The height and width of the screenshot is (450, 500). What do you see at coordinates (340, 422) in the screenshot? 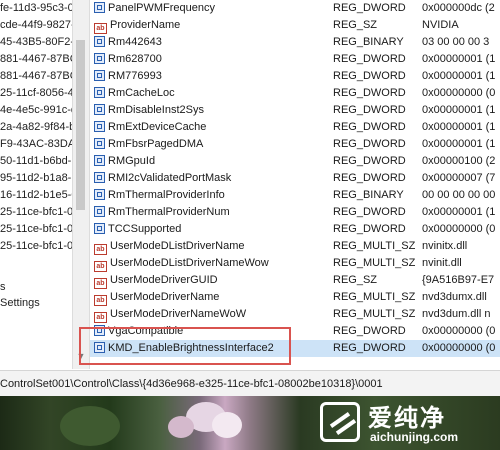
I see `watermark-logo-icon` at bounding box center [340, 422].